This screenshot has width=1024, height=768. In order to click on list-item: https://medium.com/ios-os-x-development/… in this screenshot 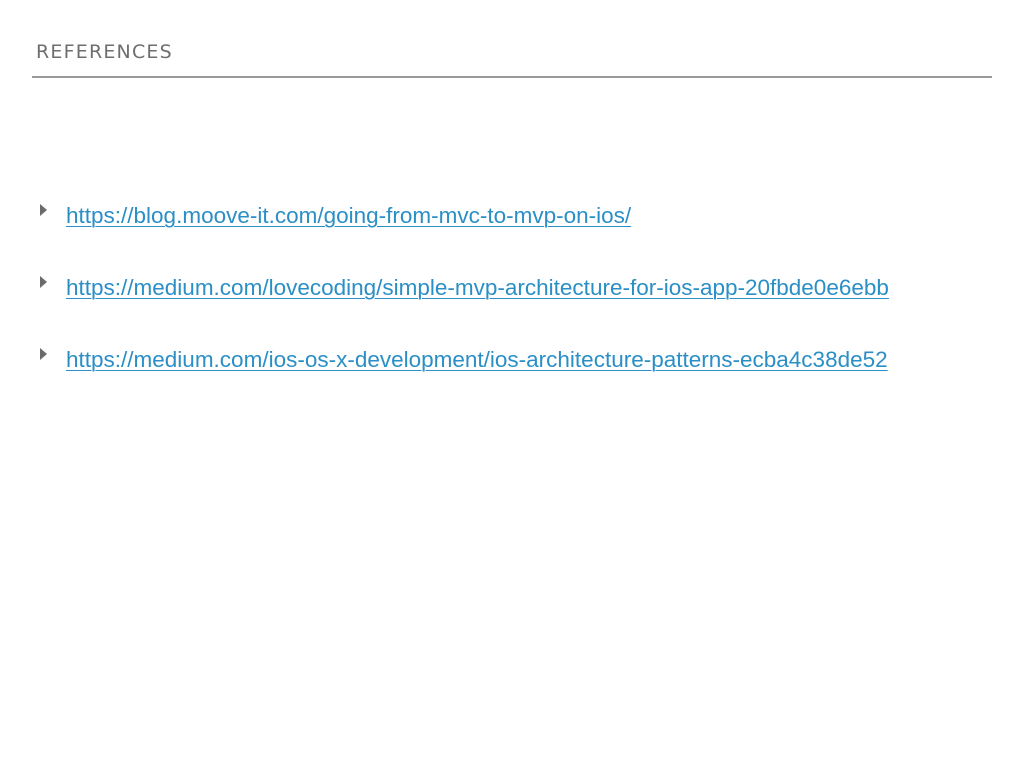, I will do `click(496, 360)`.